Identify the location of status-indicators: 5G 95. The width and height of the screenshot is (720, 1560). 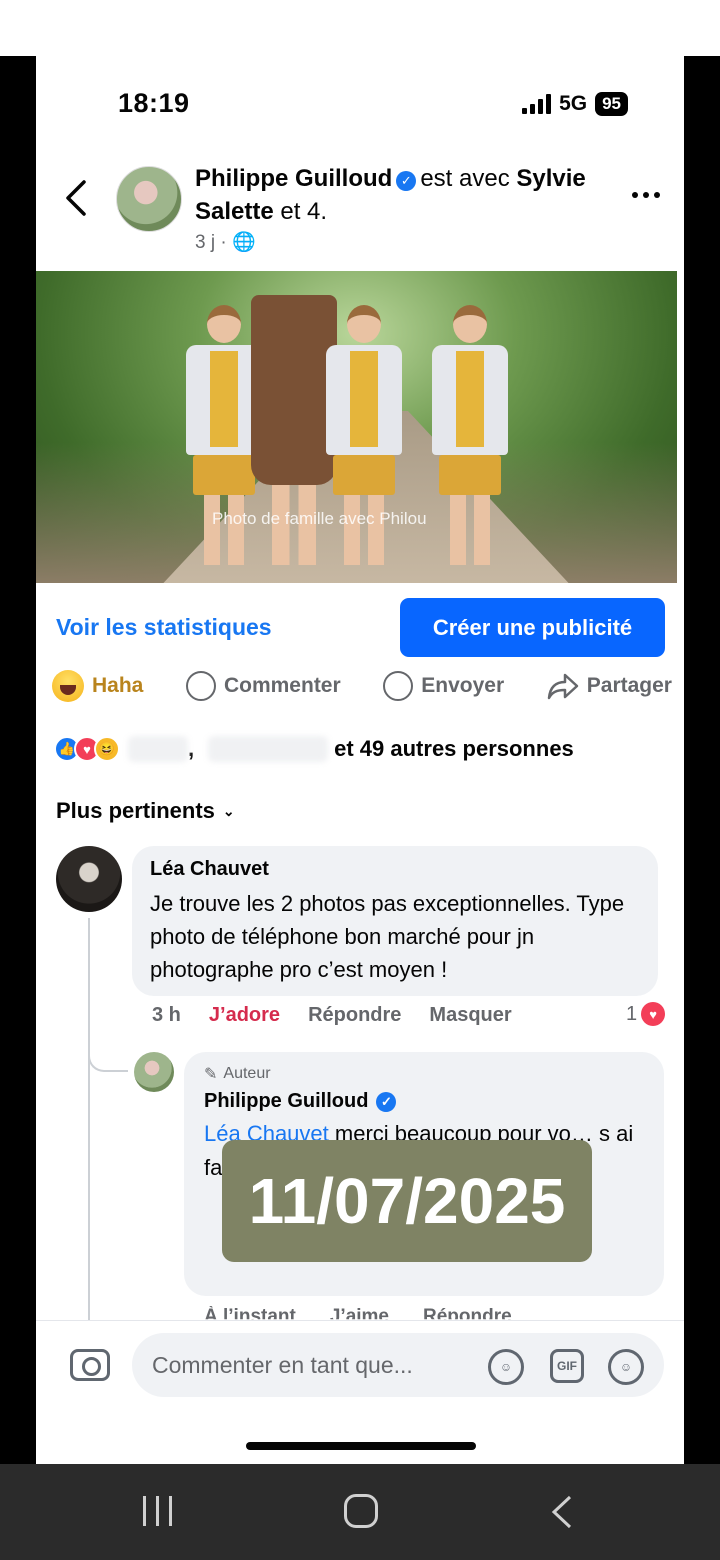
(575, 104).